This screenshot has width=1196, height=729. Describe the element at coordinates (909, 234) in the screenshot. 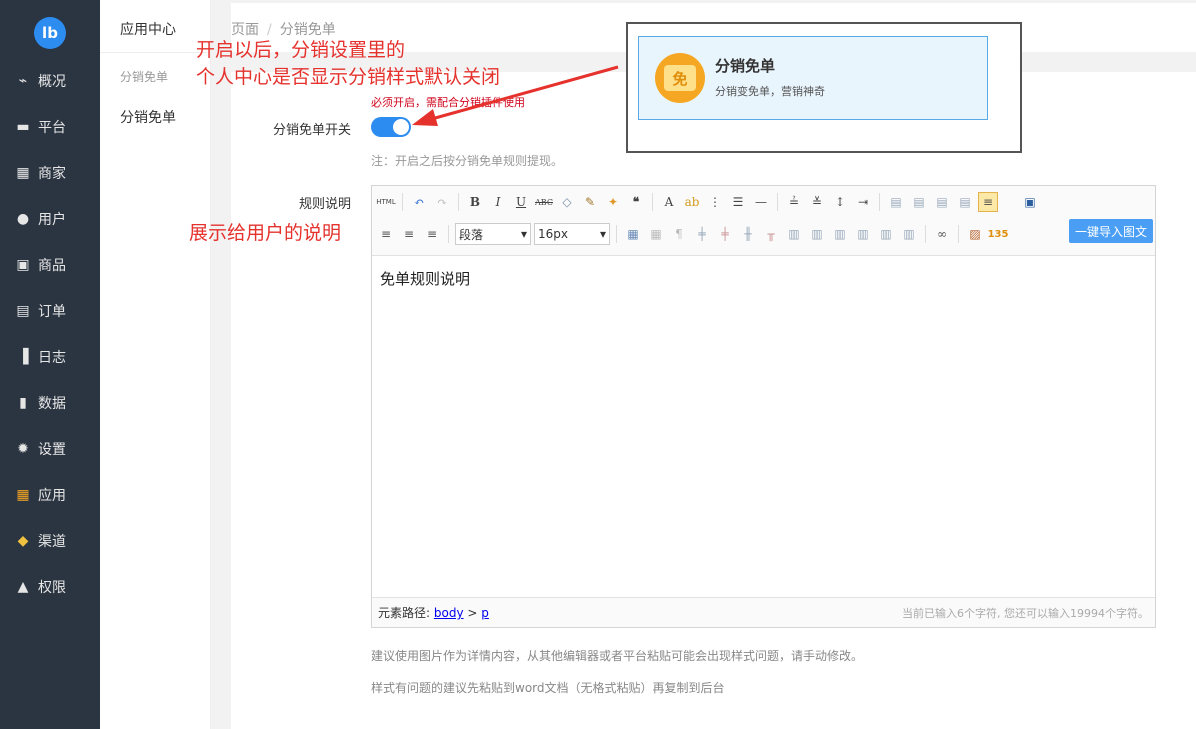

I see `split-cols-icon: ▥` at that location.